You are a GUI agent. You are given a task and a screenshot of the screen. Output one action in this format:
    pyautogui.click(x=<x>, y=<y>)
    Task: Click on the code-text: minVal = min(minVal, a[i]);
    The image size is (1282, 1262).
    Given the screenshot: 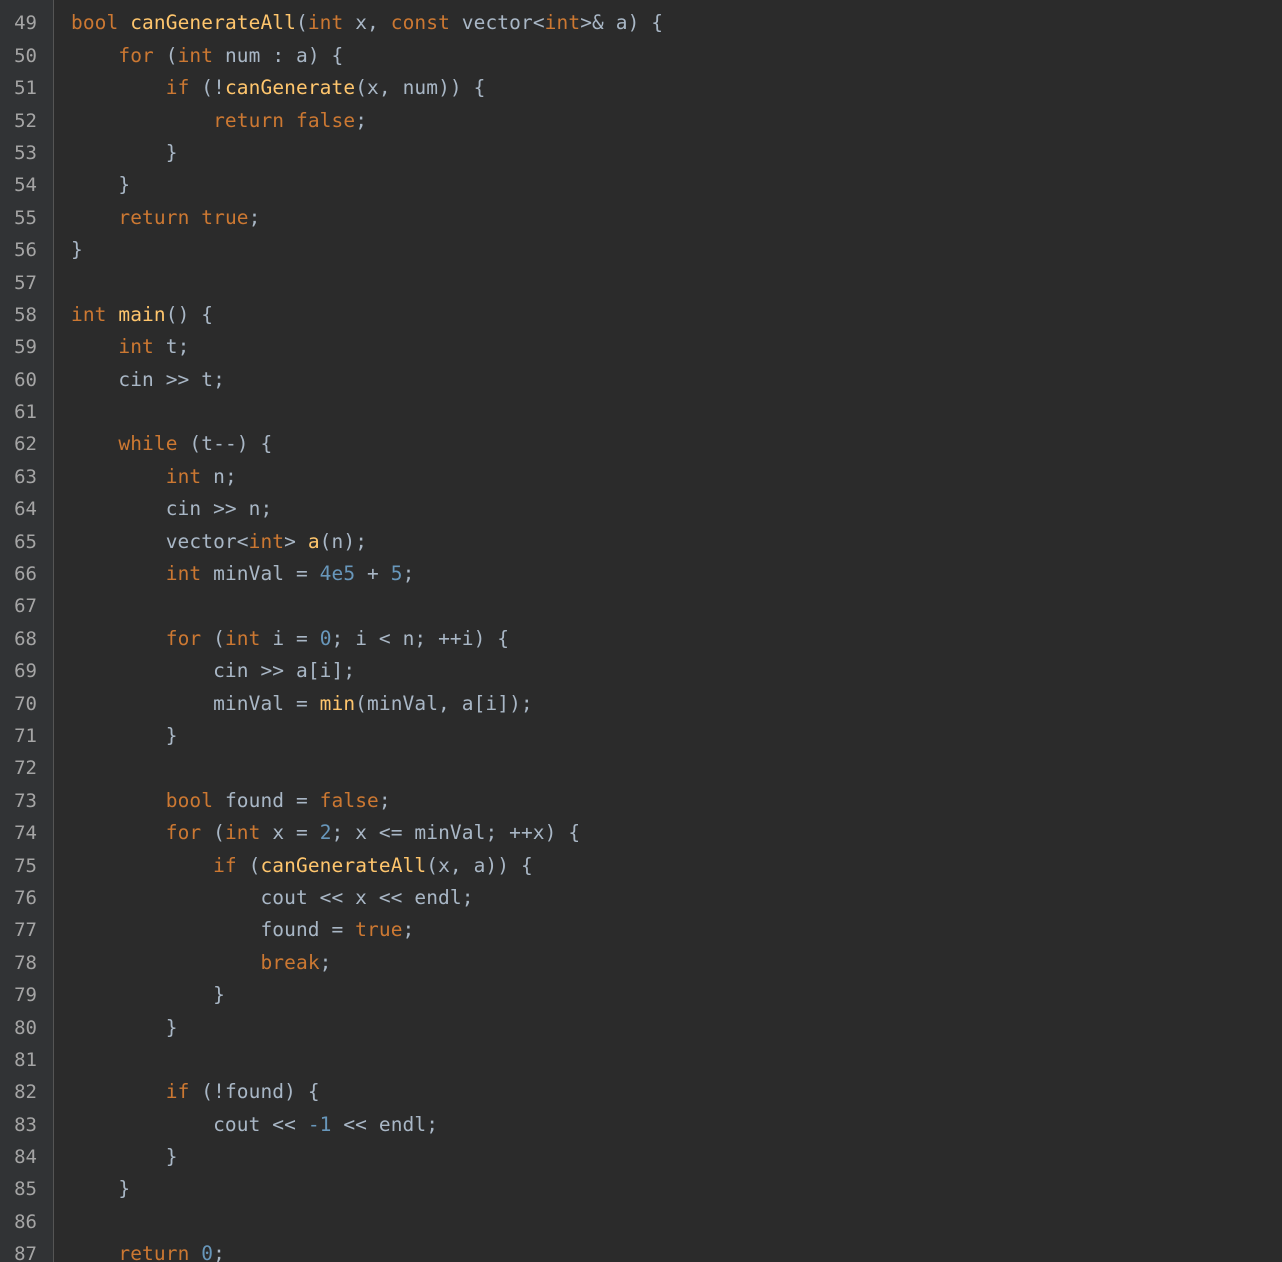 What is the action you would take?
    pyautogui.click(x=302, y=704)
    